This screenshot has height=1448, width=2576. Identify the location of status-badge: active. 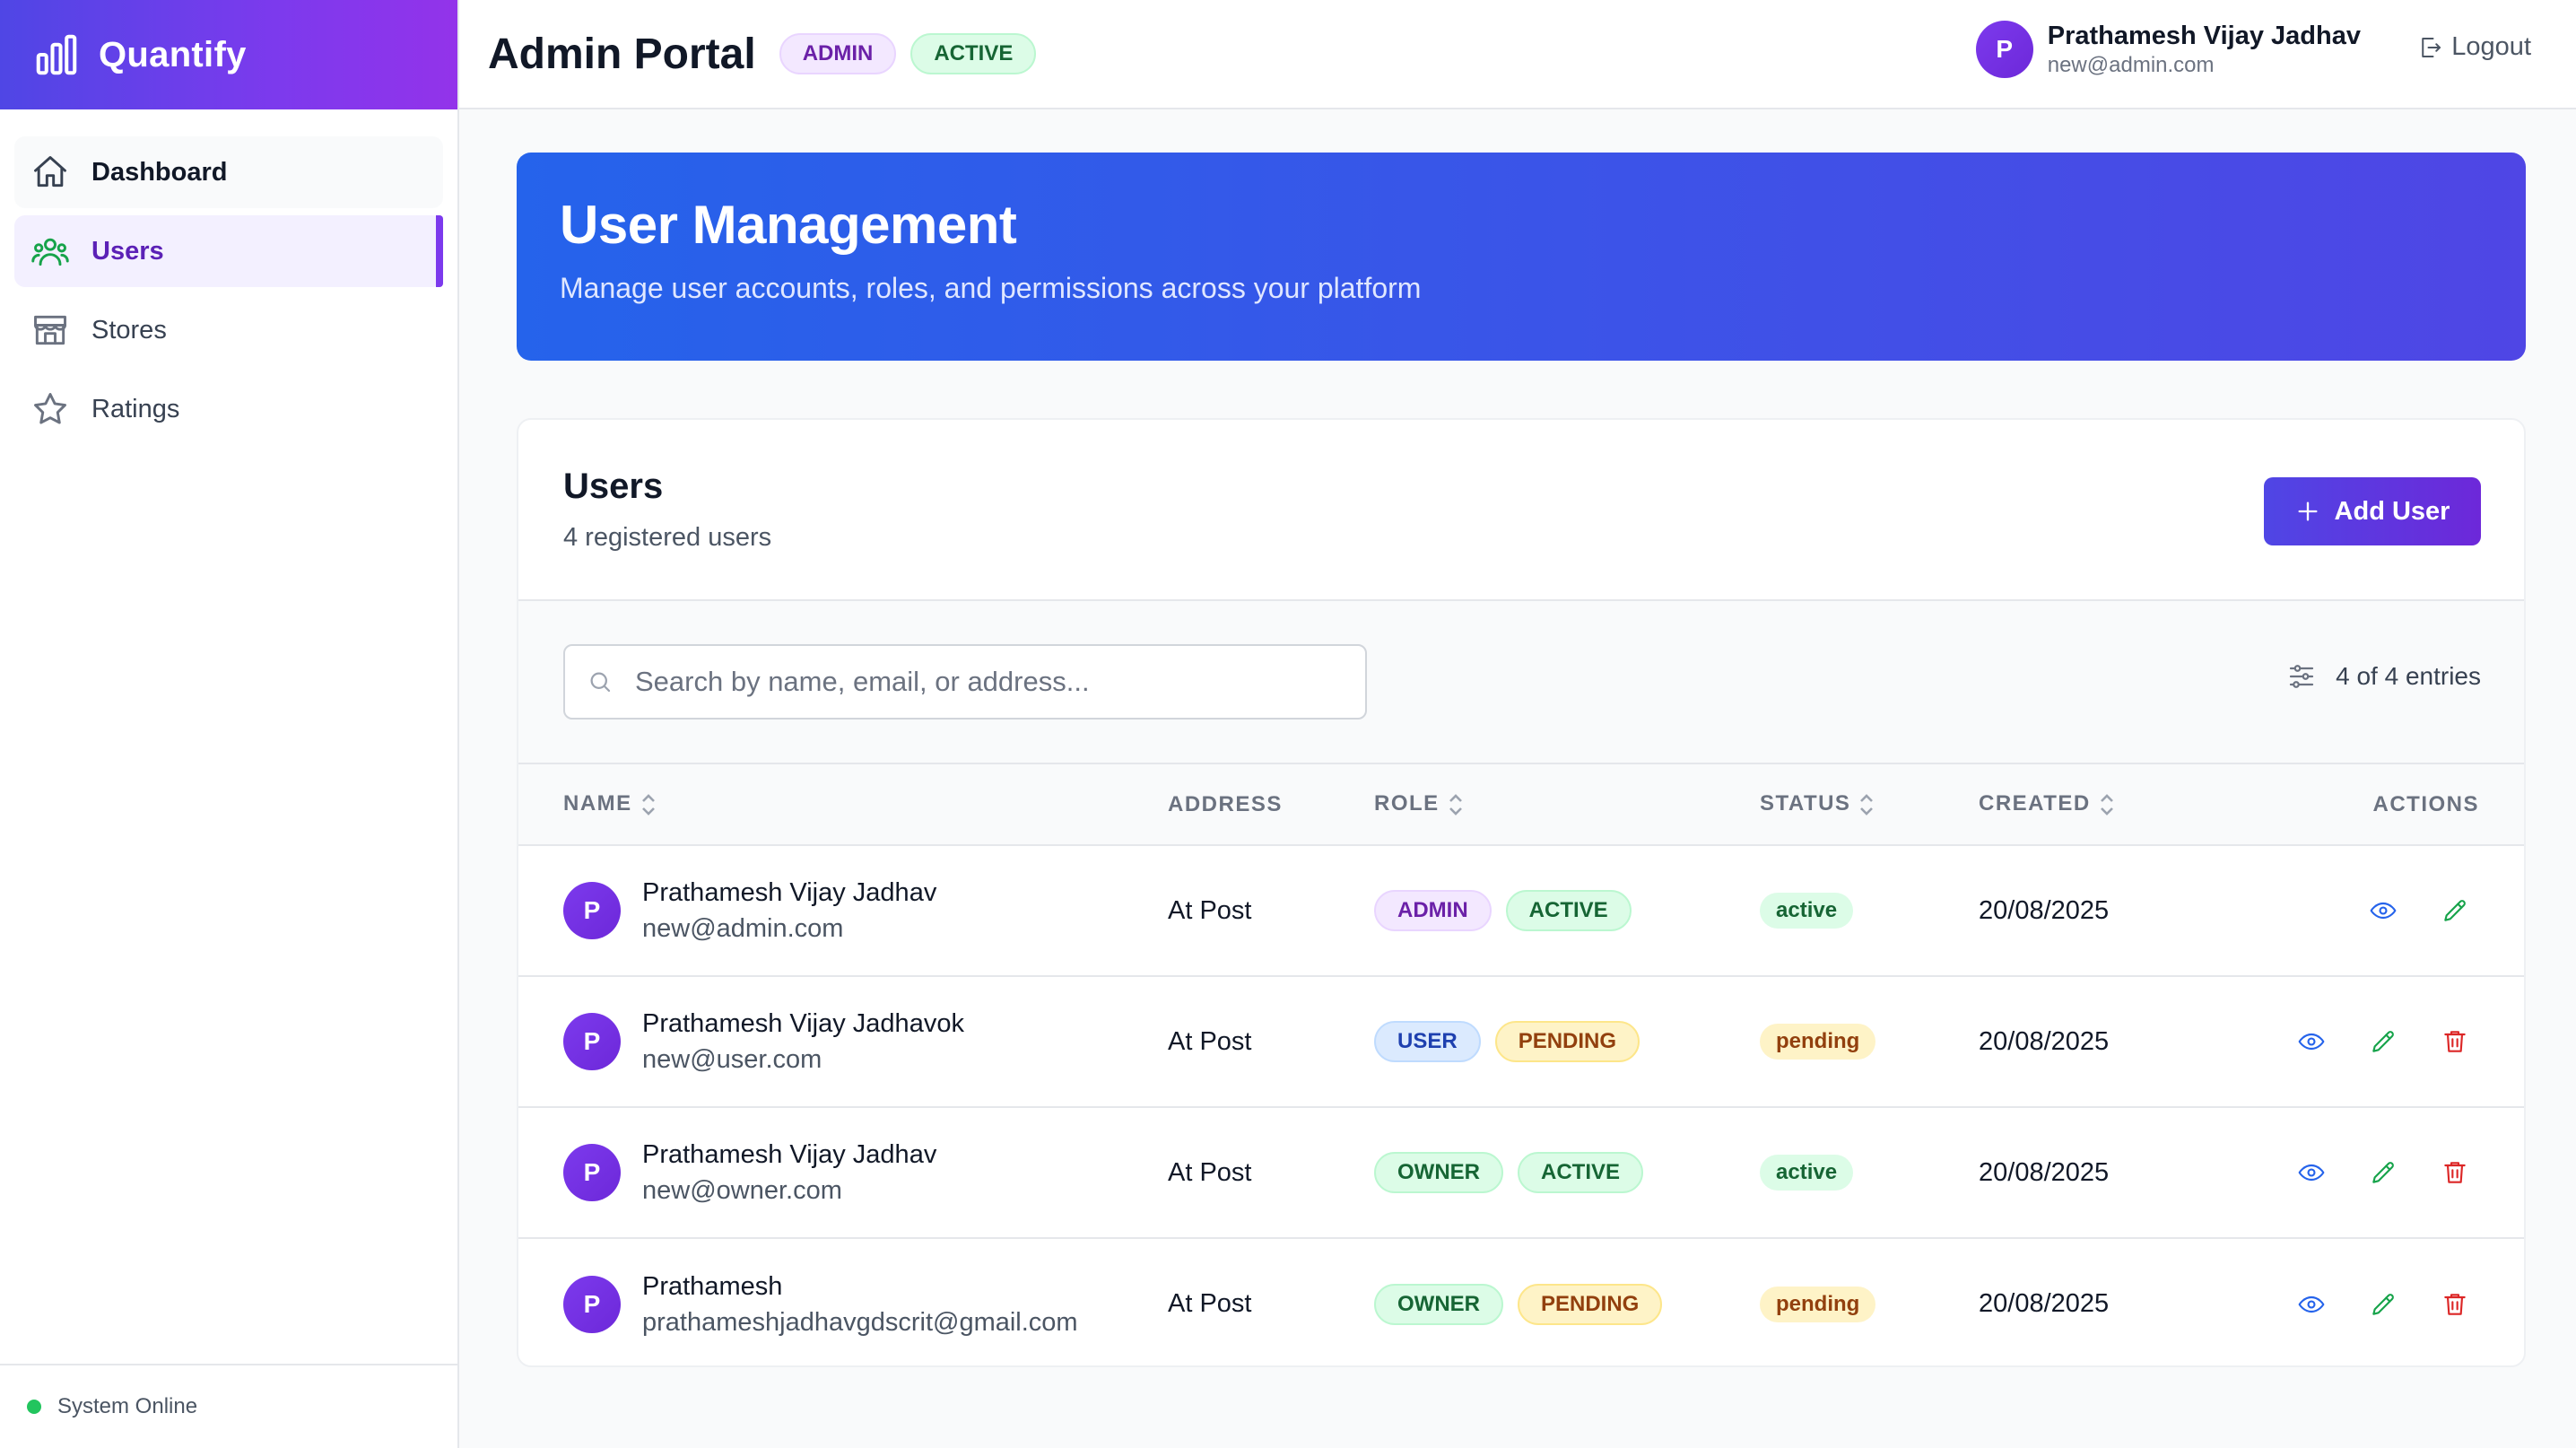
(1807, 1173).